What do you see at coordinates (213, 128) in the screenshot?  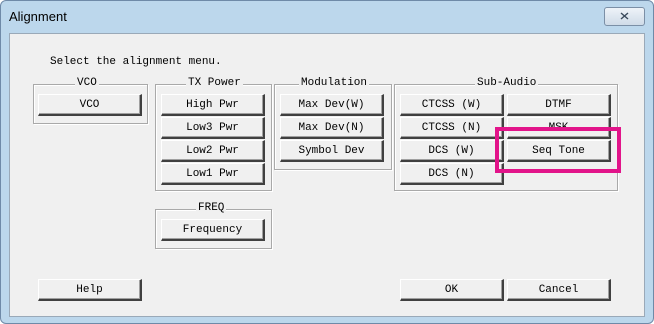 I see `low3-pwr-button: Low3 Pwr` at bounding box center [213, 128].